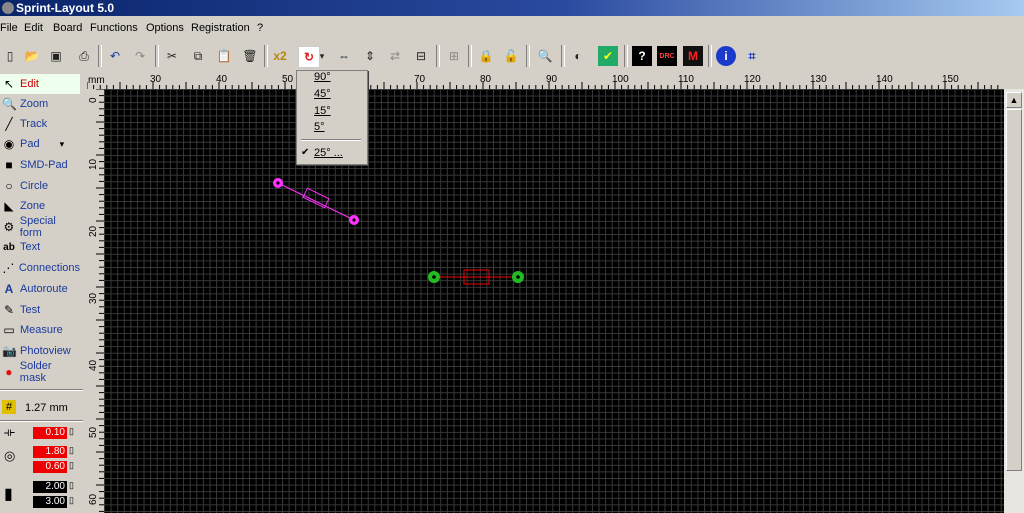 The width and height of the screenshot is (1024, 513). Describe the element at coordinates (693, 56) in the screenshot. I see `macro-icon: M` at that location.